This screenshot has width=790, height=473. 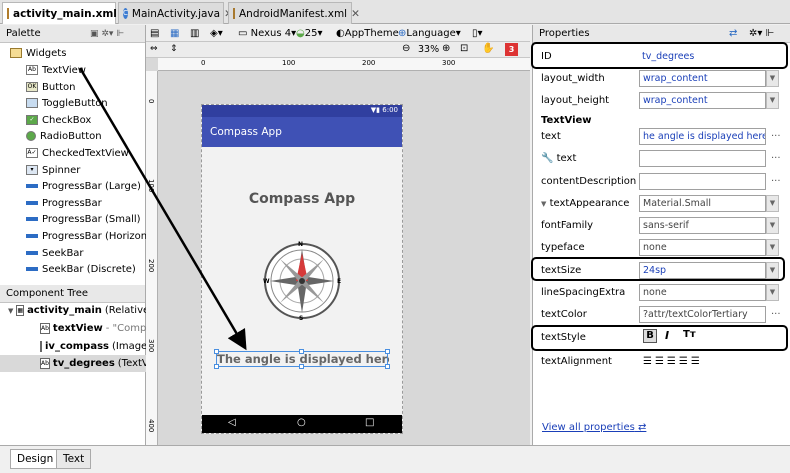 I want to click on palette-item-checkedtextview: A✓ CheckedTextView, so click(x=77, y=153).